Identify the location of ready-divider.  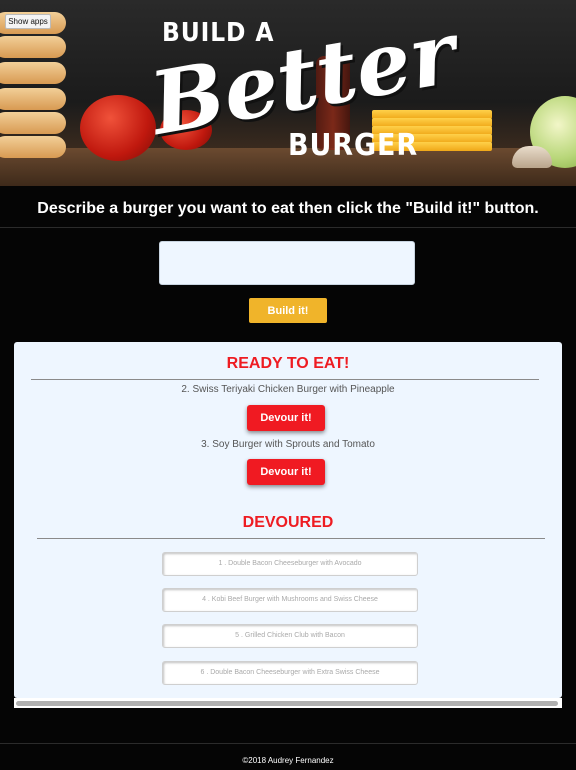
(285, 379).